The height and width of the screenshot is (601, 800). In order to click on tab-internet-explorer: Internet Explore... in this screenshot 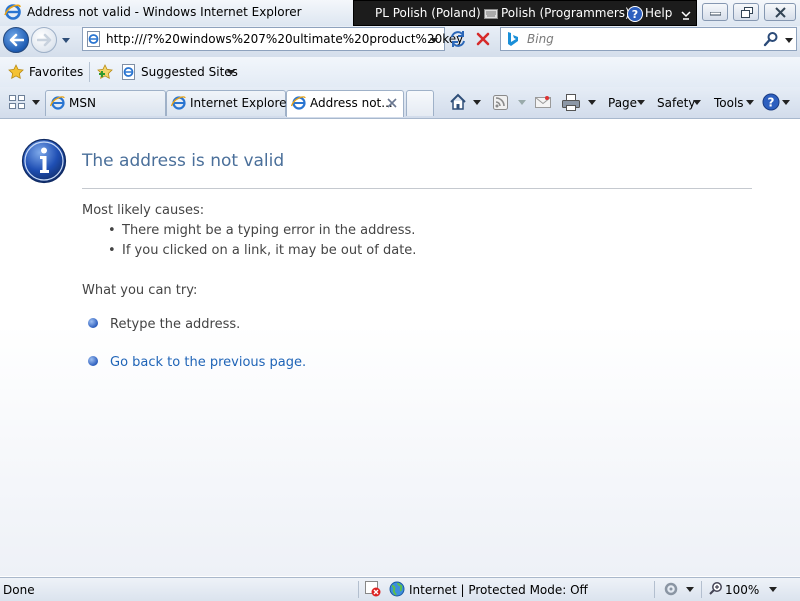, I will do `click(232, 103)`.